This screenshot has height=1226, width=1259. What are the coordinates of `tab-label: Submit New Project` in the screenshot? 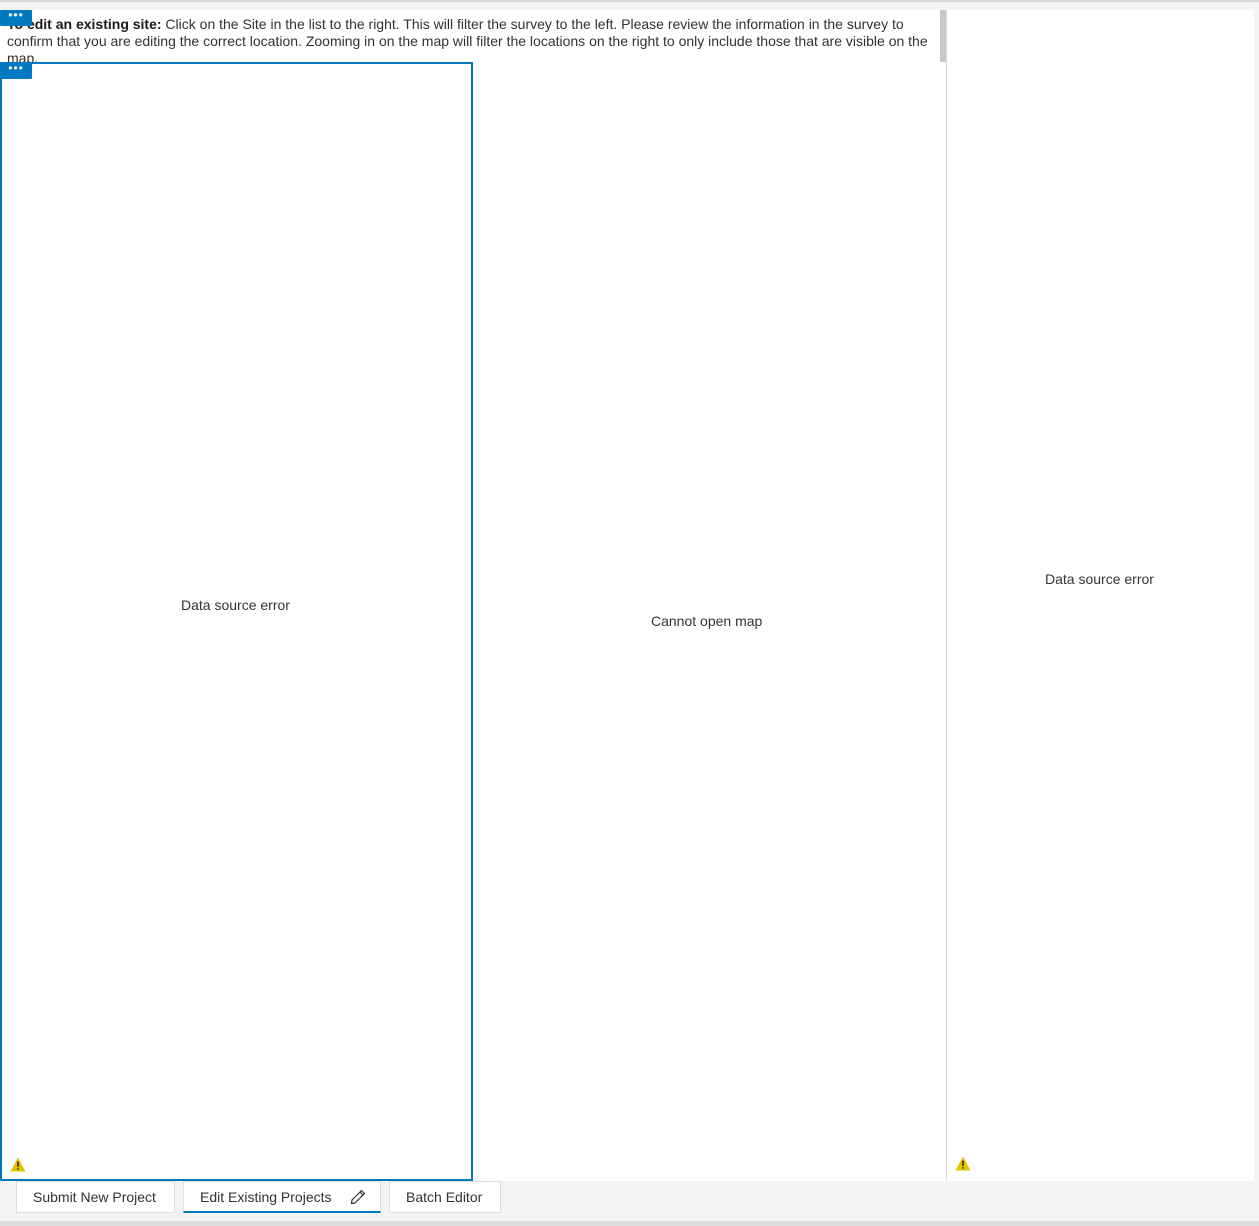 It's located at (94, 1197).